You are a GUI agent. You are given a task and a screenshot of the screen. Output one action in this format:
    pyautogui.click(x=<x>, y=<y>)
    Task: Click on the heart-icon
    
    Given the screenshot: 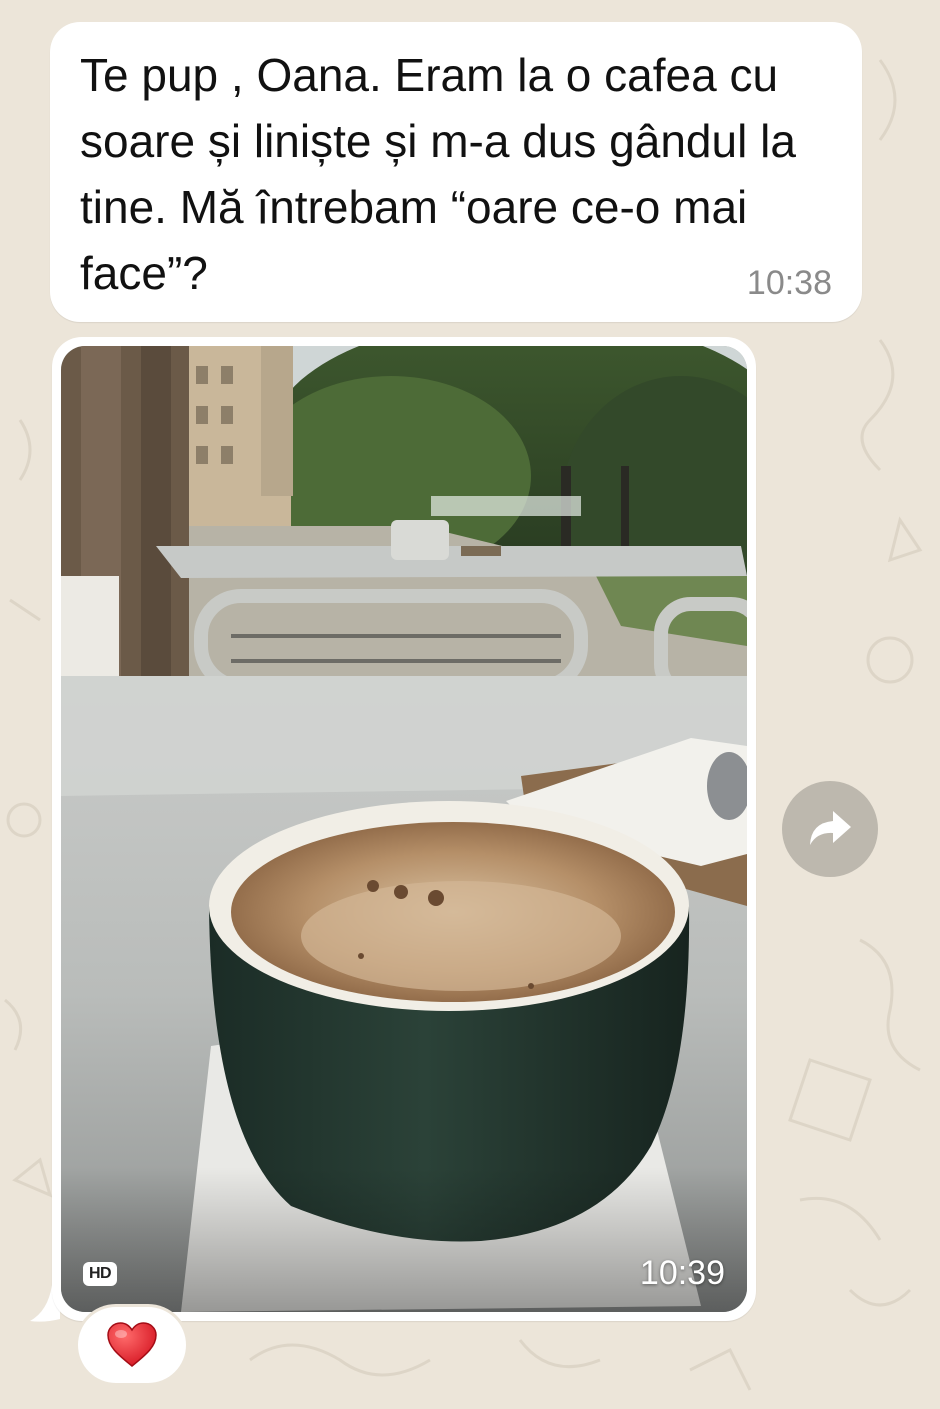 What is the action you would take?
    pyautogui.click(x=132, y=1344)
    